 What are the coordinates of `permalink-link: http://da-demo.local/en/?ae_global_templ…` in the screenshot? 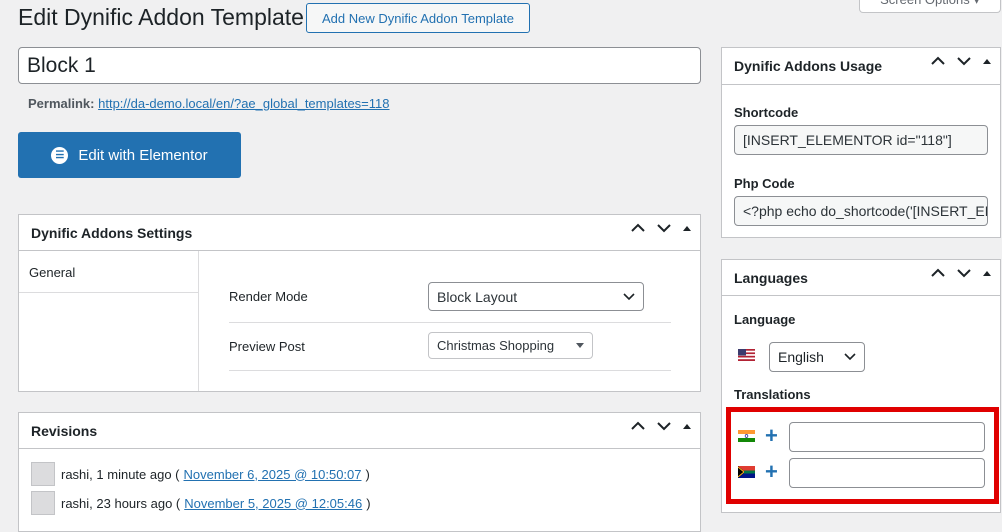 It's located at (243, 103).